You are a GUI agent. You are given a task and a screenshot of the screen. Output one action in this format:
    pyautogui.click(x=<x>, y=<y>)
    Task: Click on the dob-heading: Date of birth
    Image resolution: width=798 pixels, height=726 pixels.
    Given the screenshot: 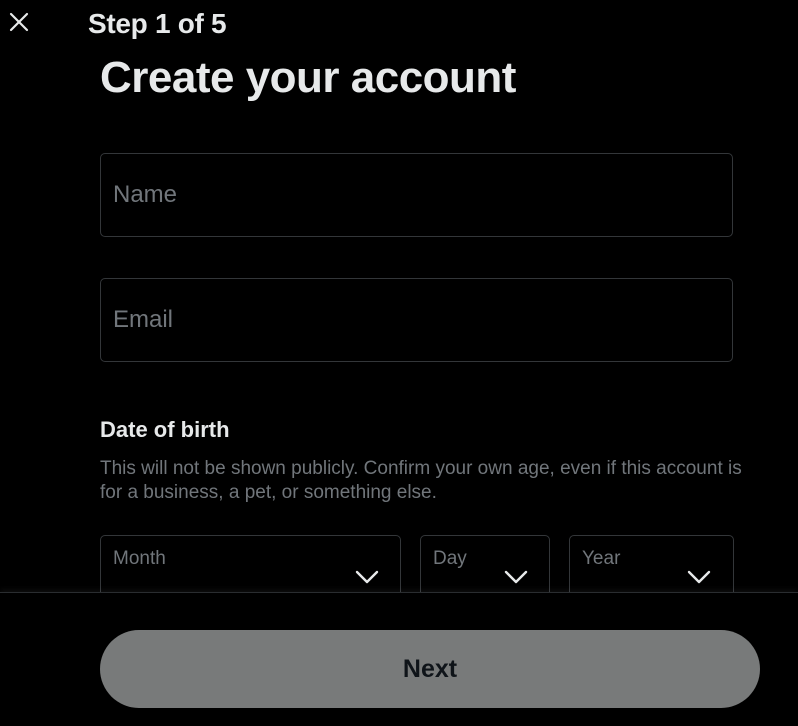 What is the action you would take?
    pyautogui.click(x=165, y=429)
    